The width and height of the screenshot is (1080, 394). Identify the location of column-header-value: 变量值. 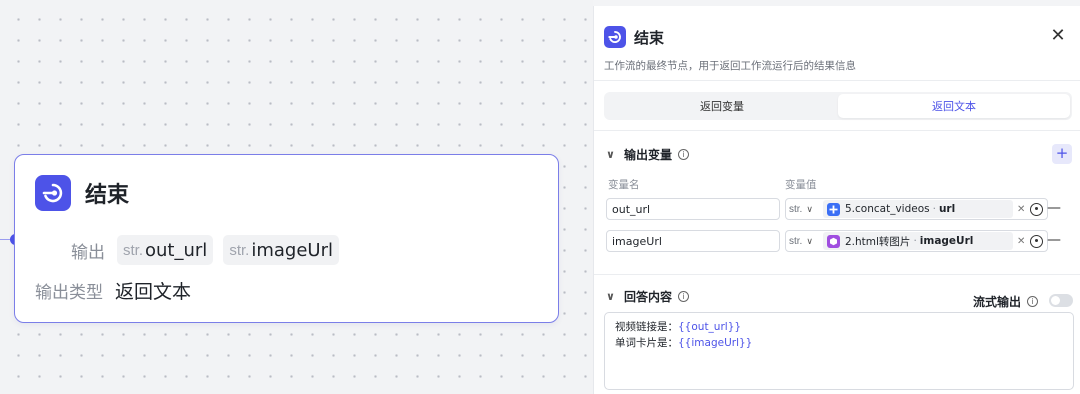
(801, 185).